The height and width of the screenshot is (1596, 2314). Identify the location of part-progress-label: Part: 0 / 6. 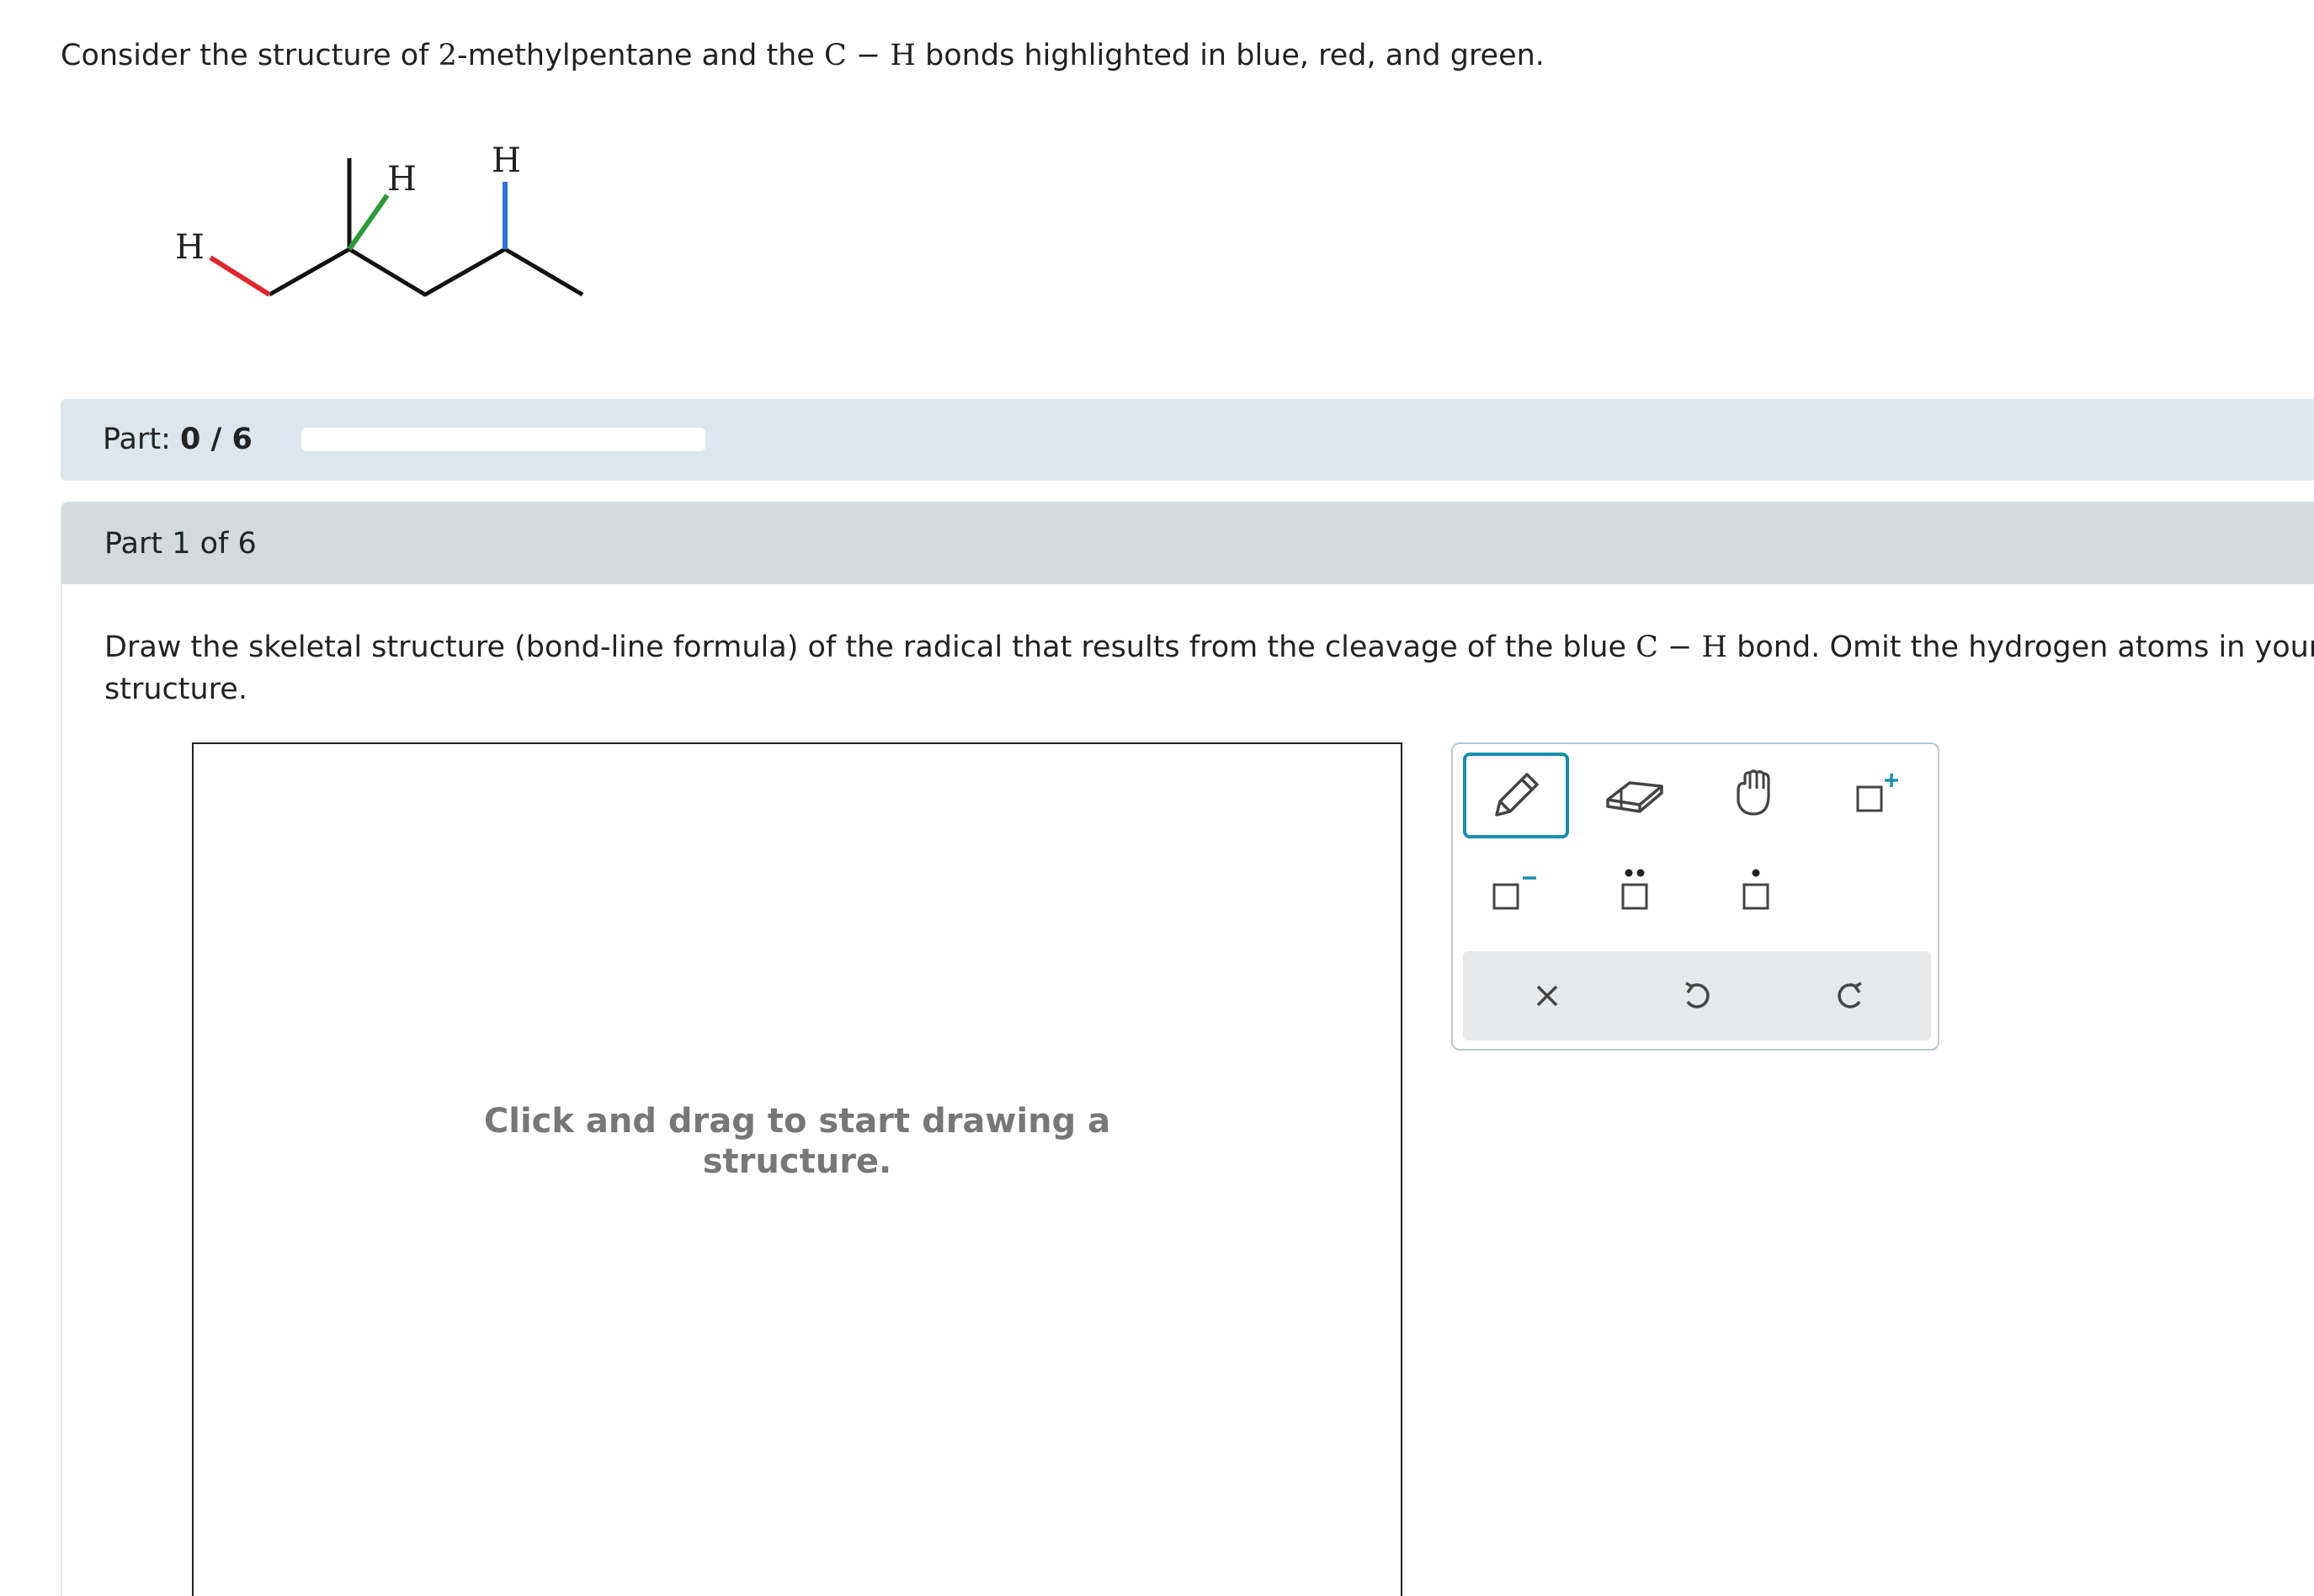
(178, 440).